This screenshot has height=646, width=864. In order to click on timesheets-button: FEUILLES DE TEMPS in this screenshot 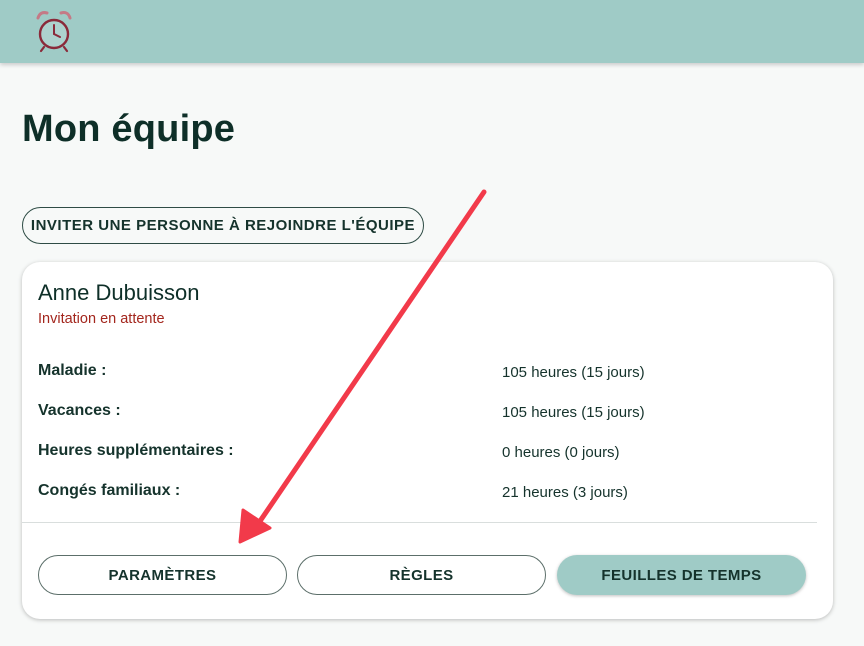, I will do `click(681, 575)`.